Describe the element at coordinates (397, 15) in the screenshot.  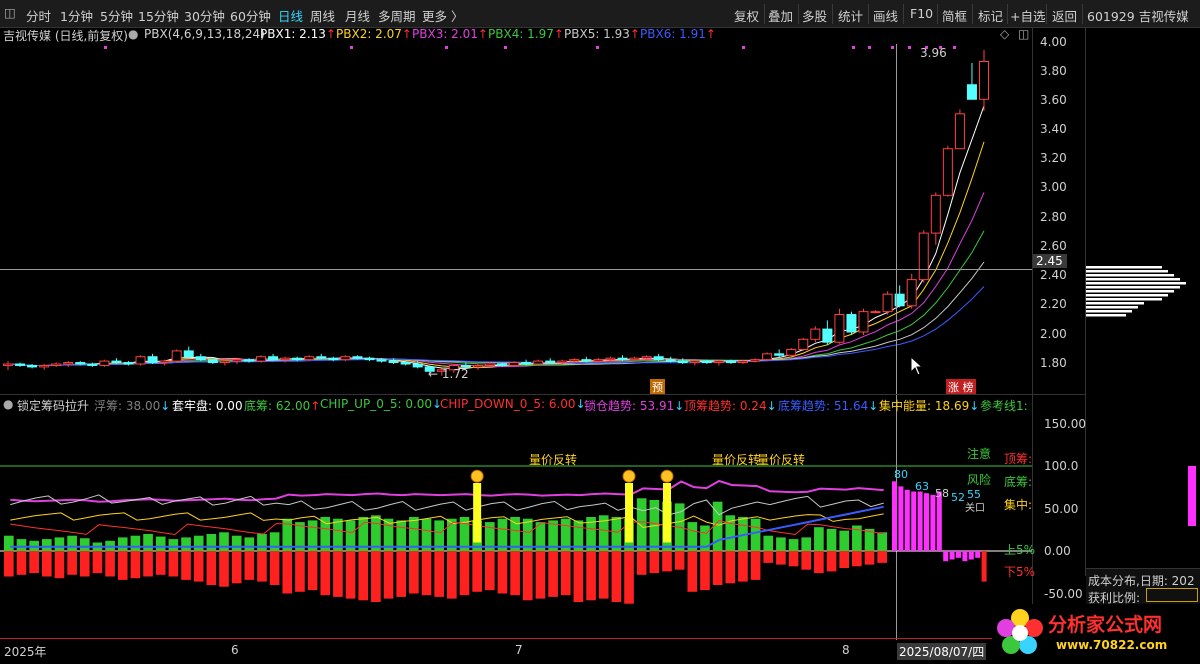
I see `tab-multi-period: 多周期` at that location.